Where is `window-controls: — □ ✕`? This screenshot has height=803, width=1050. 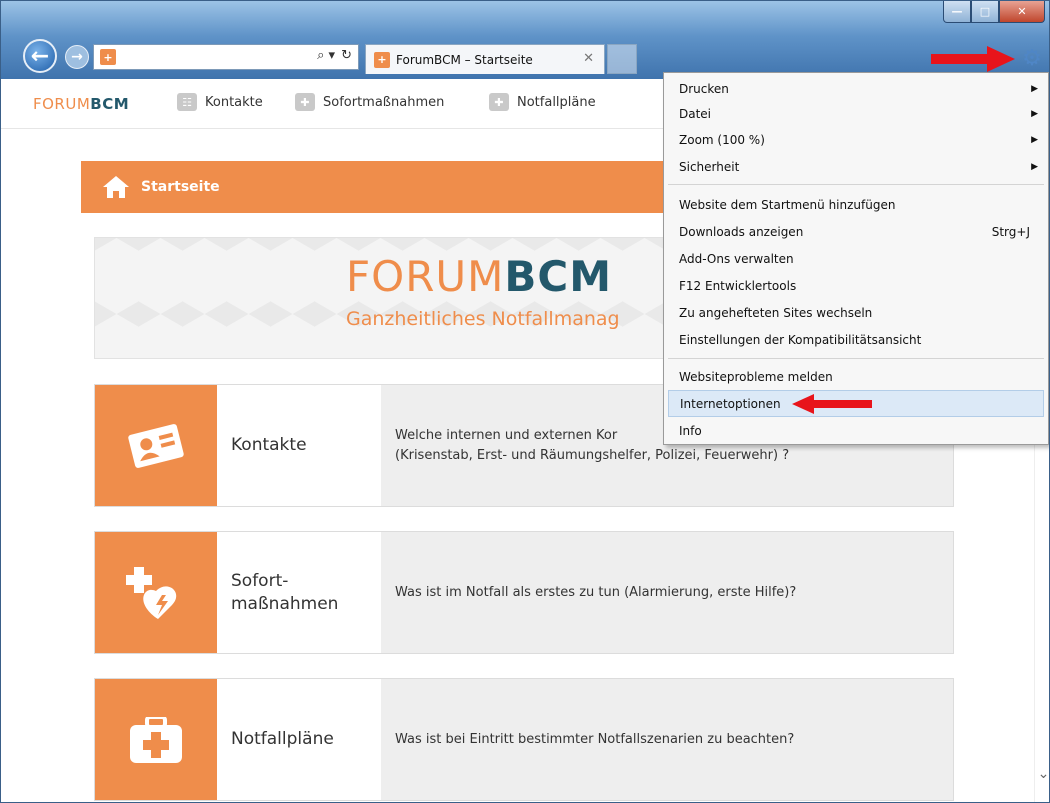 window-controls: — □ ✕ is located at coordinates (994, 12).